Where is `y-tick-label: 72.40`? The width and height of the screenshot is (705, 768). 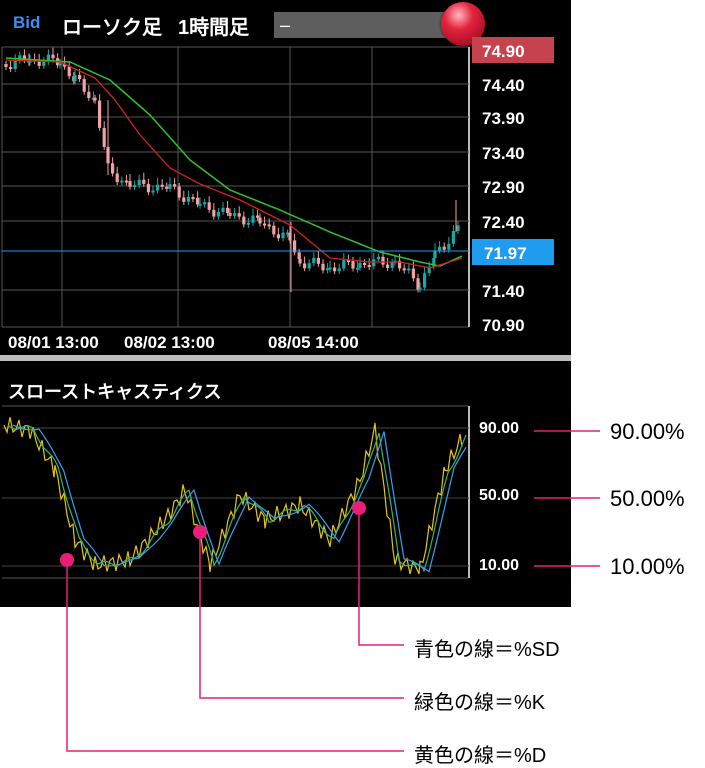 y-tick-label: 72.40 is located at coordinates (503, 222).